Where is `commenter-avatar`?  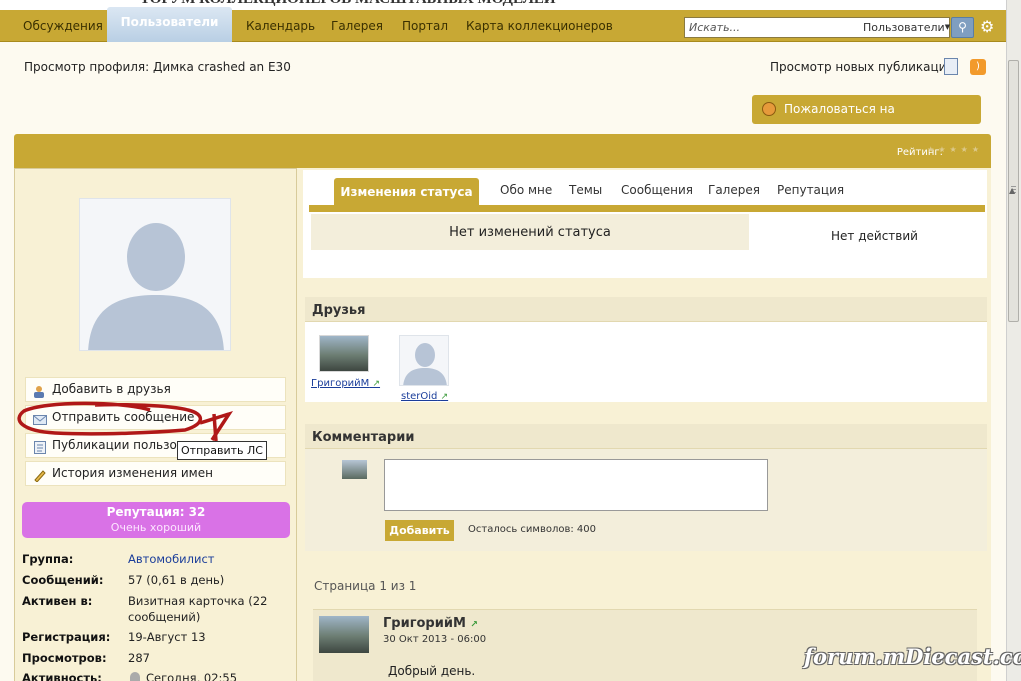
commenter-avatar is located at coordinates (354, 469).